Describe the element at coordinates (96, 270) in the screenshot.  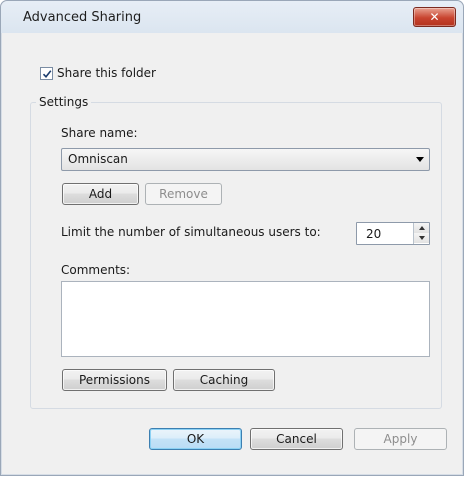
I see `comments-label: Comments:` at that location.